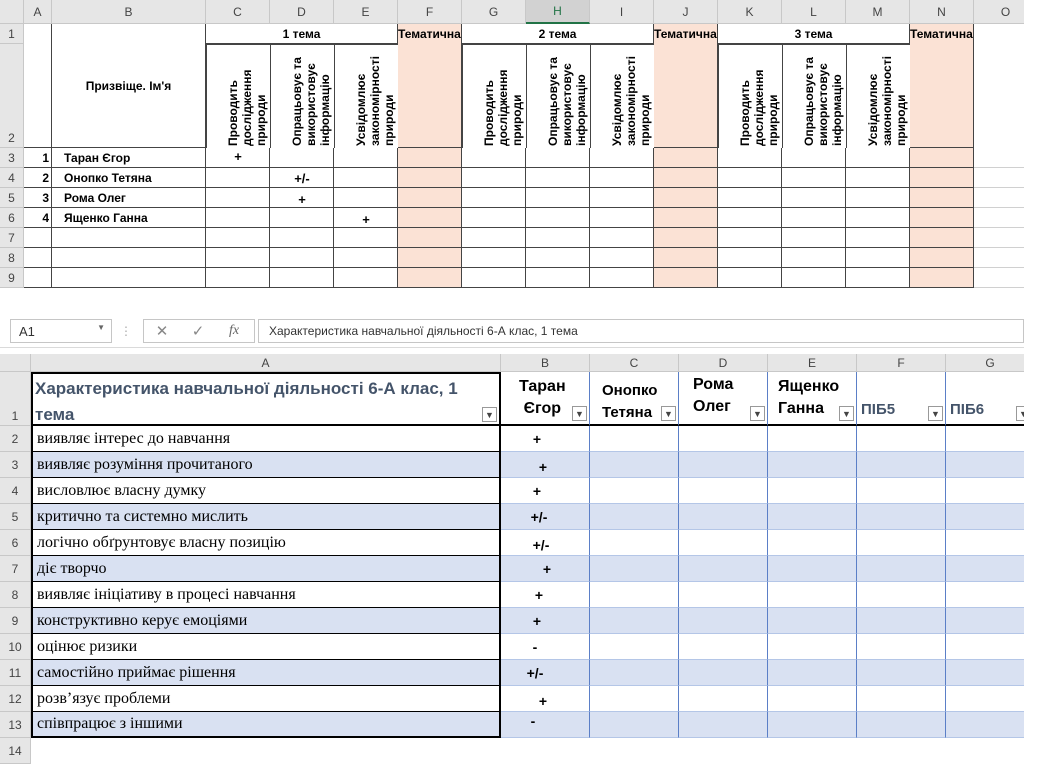  What do you see at coordinates (302, 96) in the screenshot?
I see `subheader-info-1: Опрацьовує та використовує інформацію` at bounding box center [302, 96].